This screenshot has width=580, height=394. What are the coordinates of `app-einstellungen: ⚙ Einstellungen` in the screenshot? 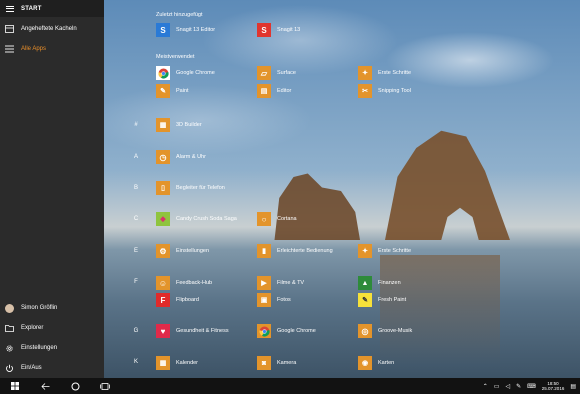 It's located at (182, 251).